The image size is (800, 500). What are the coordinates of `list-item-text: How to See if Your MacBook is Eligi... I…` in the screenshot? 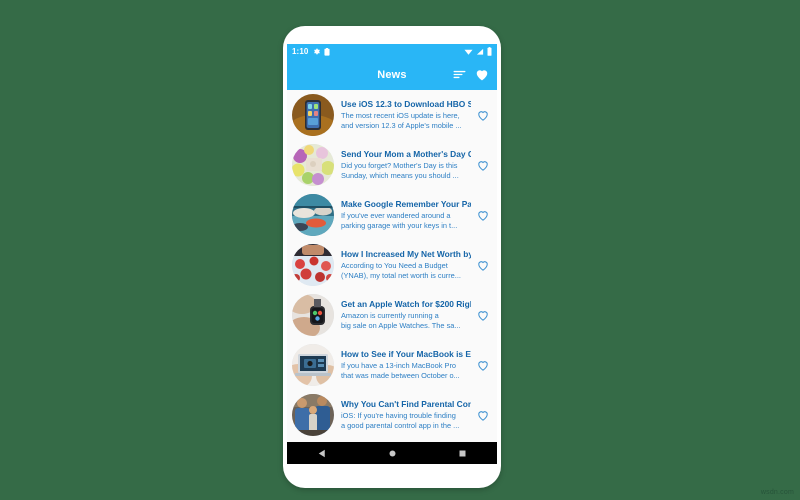 It's located at (404, 364).